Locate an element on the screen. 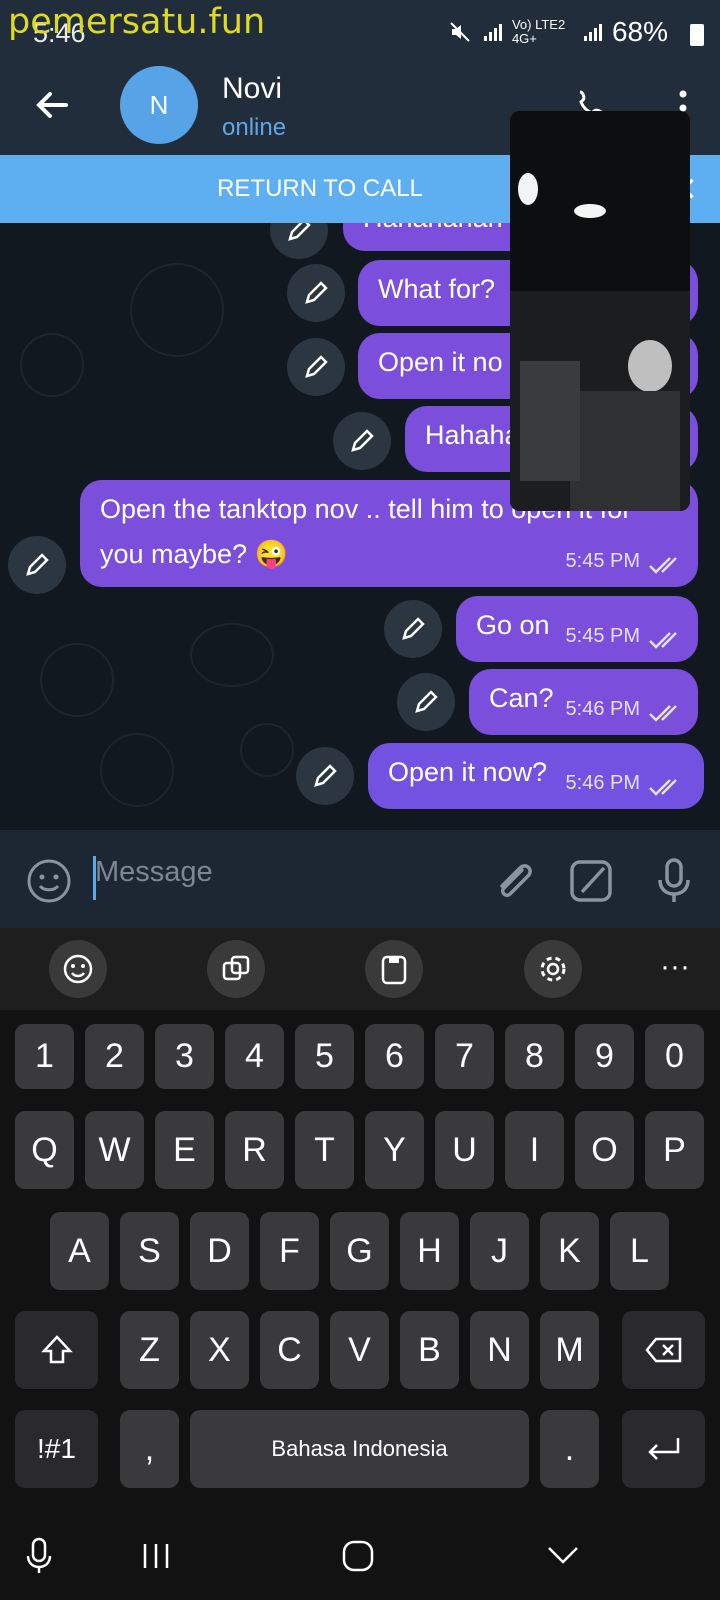  key-7: 7 is located at coordinates (464, 1056).